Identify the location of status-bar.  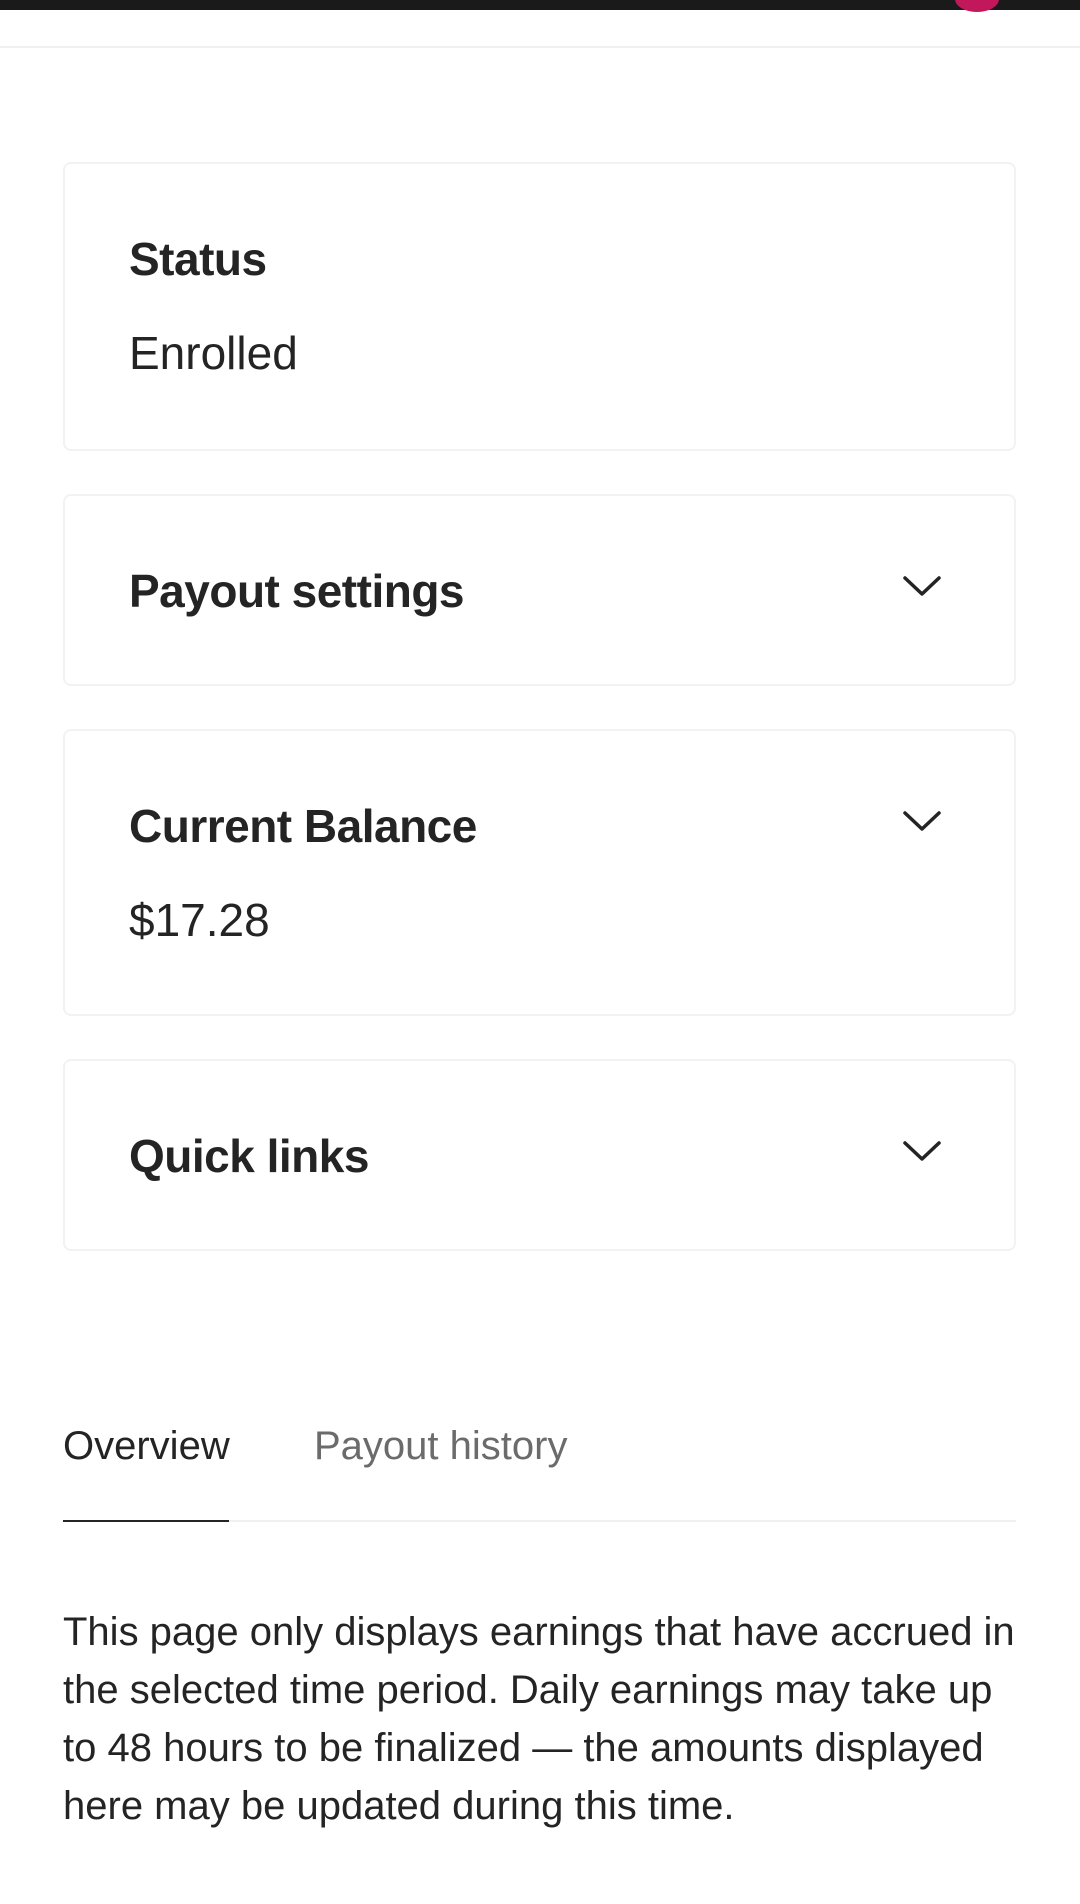
(540, 5).